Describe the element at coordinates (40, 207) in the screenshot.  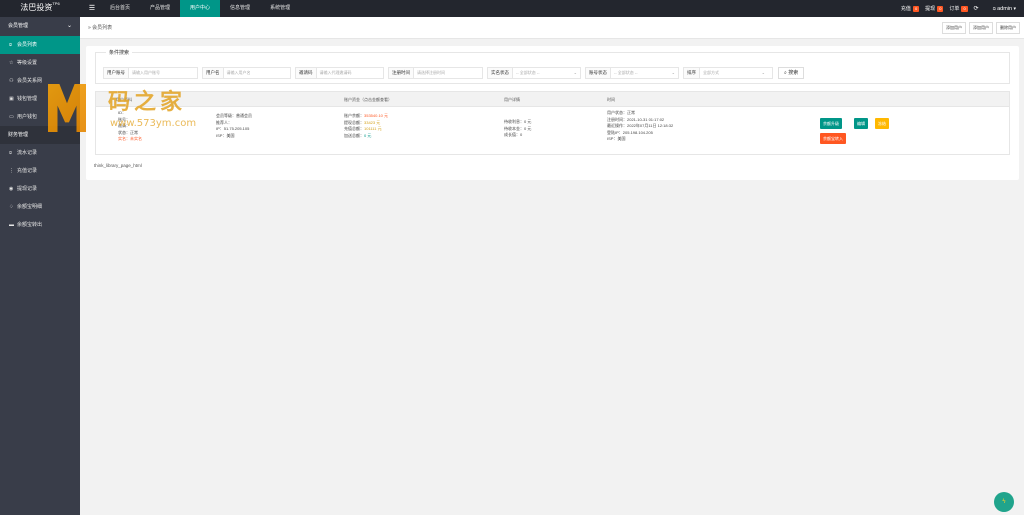
I see `sidebar-item-yuebao-detail: ♢ 余额宝明细` at that location.